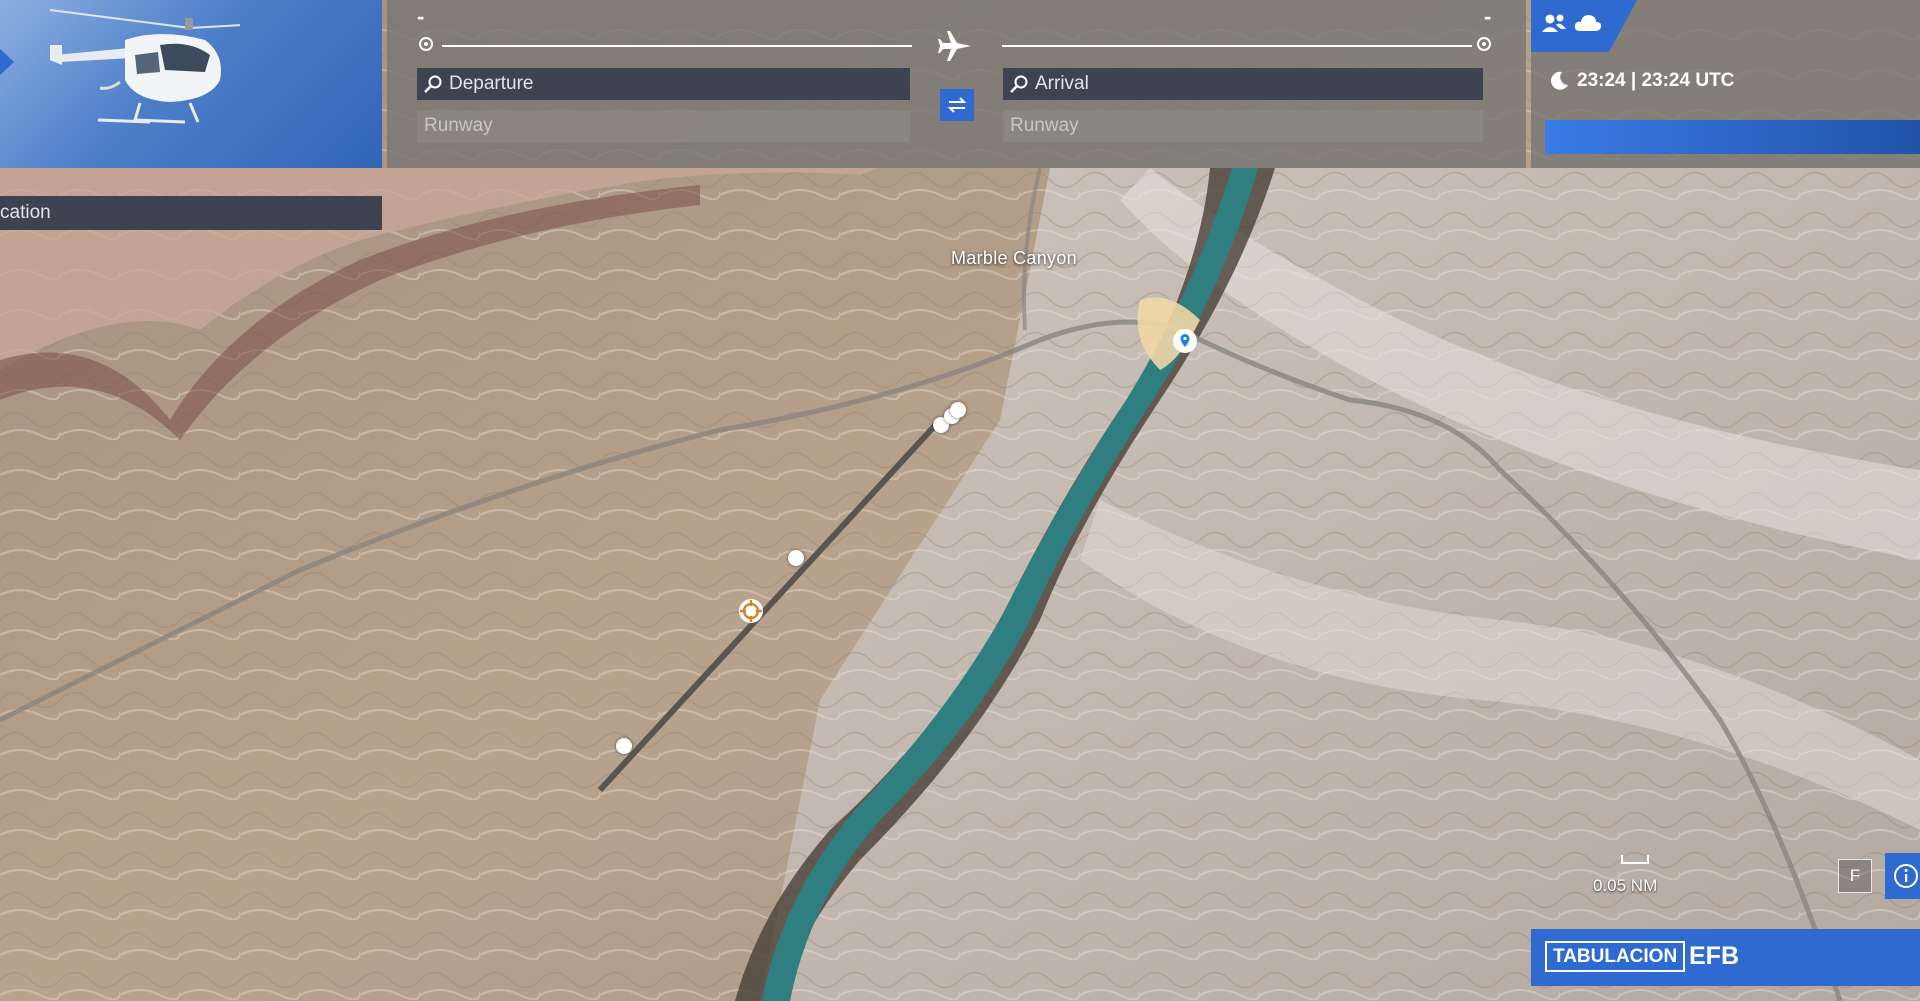 Image resolution: width=1920 pixels, height=1001 pixels. Describe the element at coordinates (1555, 23) in the screenshot. I see `multiplayer-icon` at that location.